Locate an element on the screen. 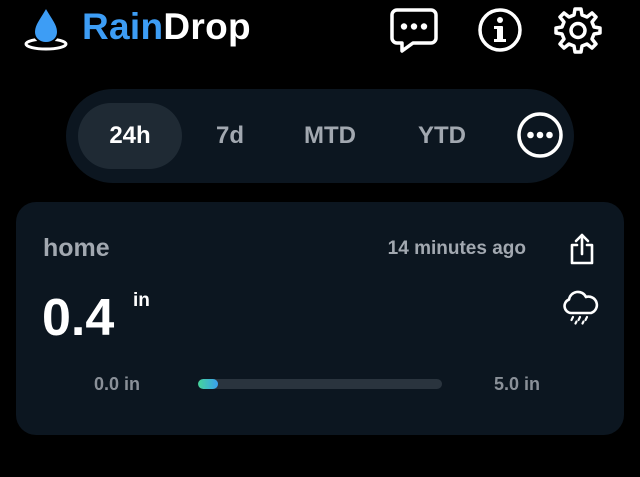 The width and height of the screenshot is (640, 477). period-tab-mtd: MTD is located at coordinates (330, 136).